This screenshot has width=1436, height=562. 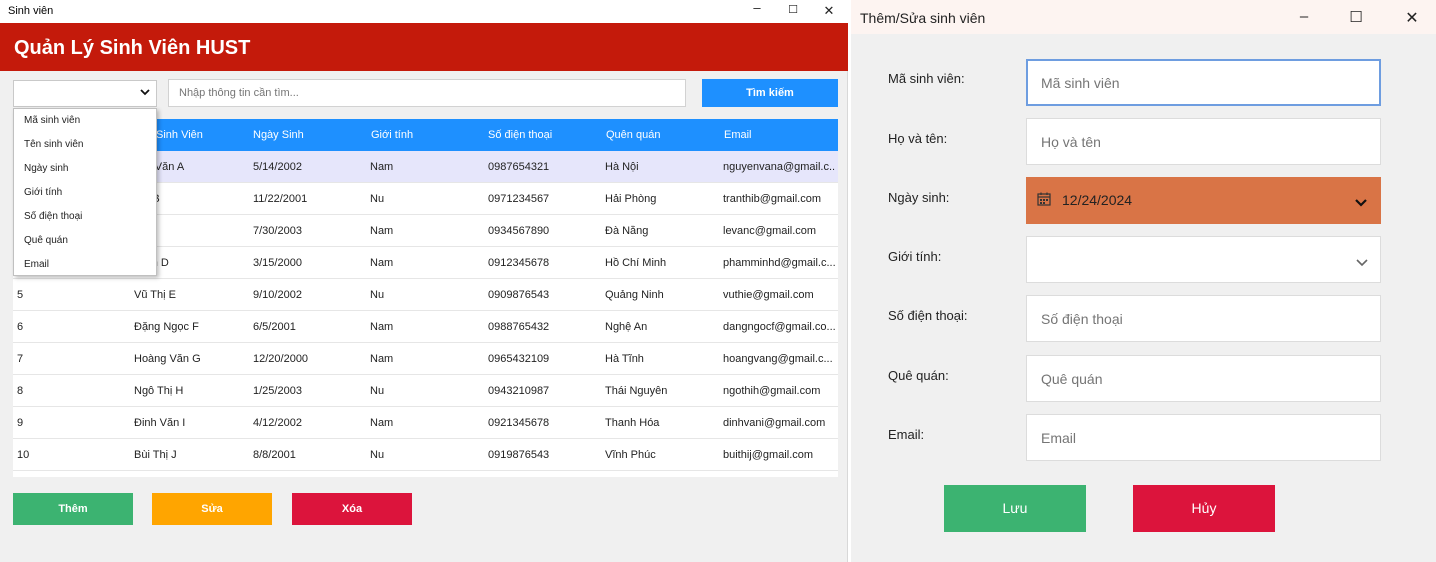 I want to click on dropdown-option-email: Email, so click(x=36, y=264).